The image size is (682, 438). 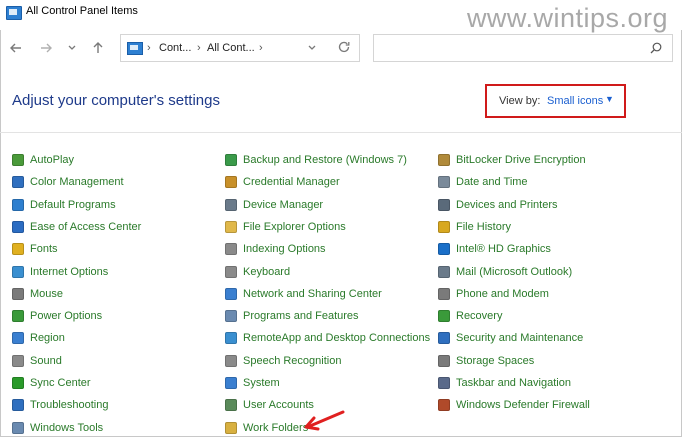 I want to click on control-panel-item: Power Options, so click(x=57, y=316).